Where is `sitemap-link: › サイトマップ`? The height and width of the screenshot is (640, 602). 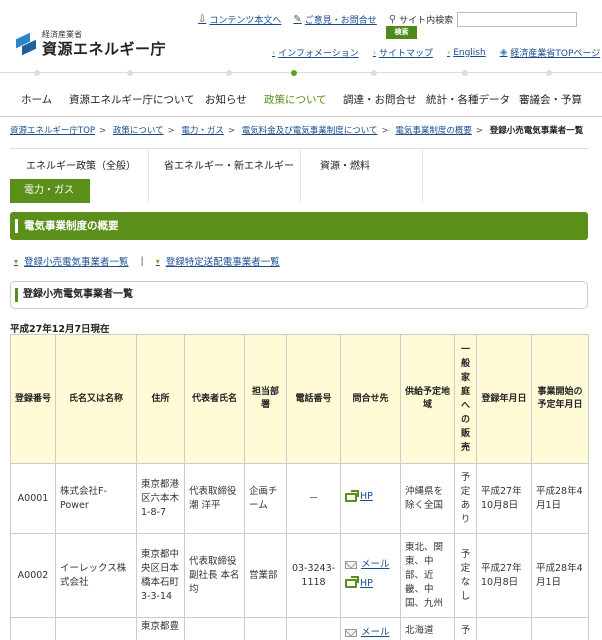 sitemap-link: › サイトマップ is located at coordinates (403, 52).